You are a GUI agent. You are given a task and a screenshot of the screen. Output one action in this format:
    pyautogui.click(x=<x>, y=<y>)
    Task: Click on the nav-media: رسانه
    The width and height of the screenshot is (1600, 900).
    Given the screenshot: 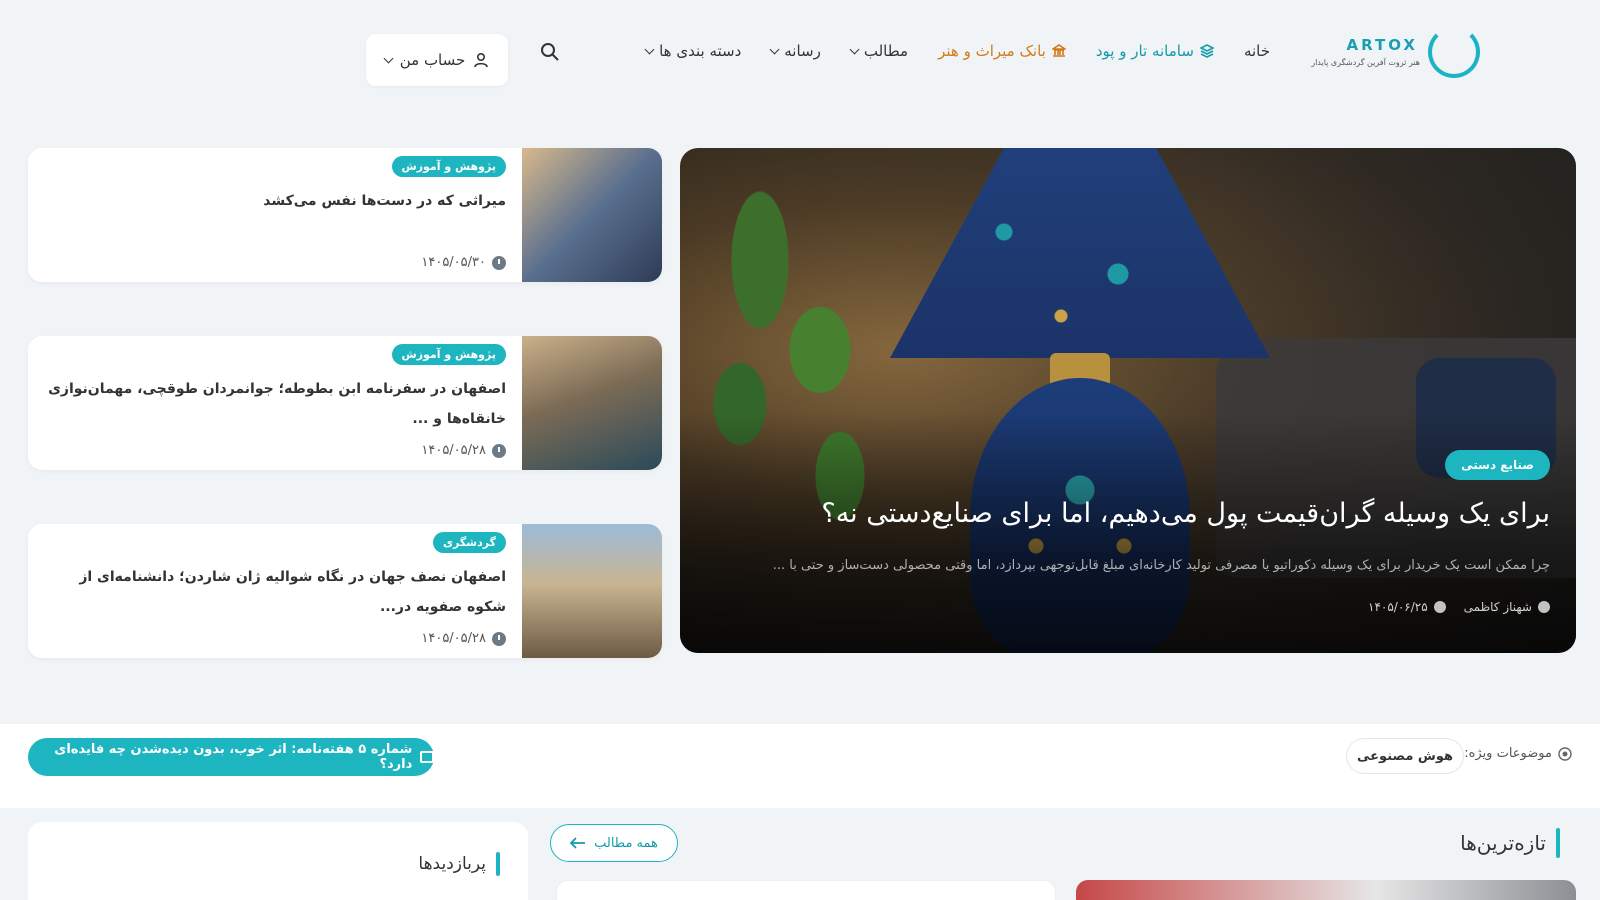 What is the action you would take?
    pyautogui.click(x=795, y=51)
    